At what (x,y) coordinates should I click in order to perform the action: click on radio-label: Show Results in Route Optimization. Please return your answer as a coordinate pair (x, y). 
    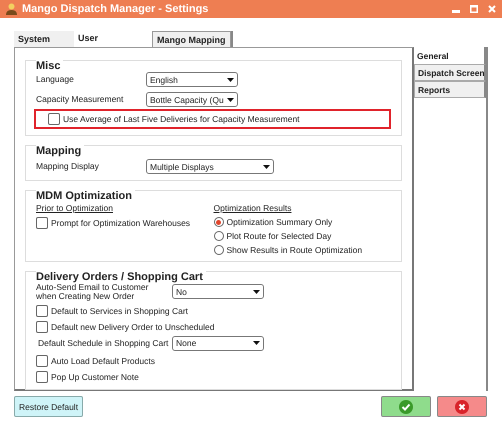
    Looking at the image, I should click on (294, 250).